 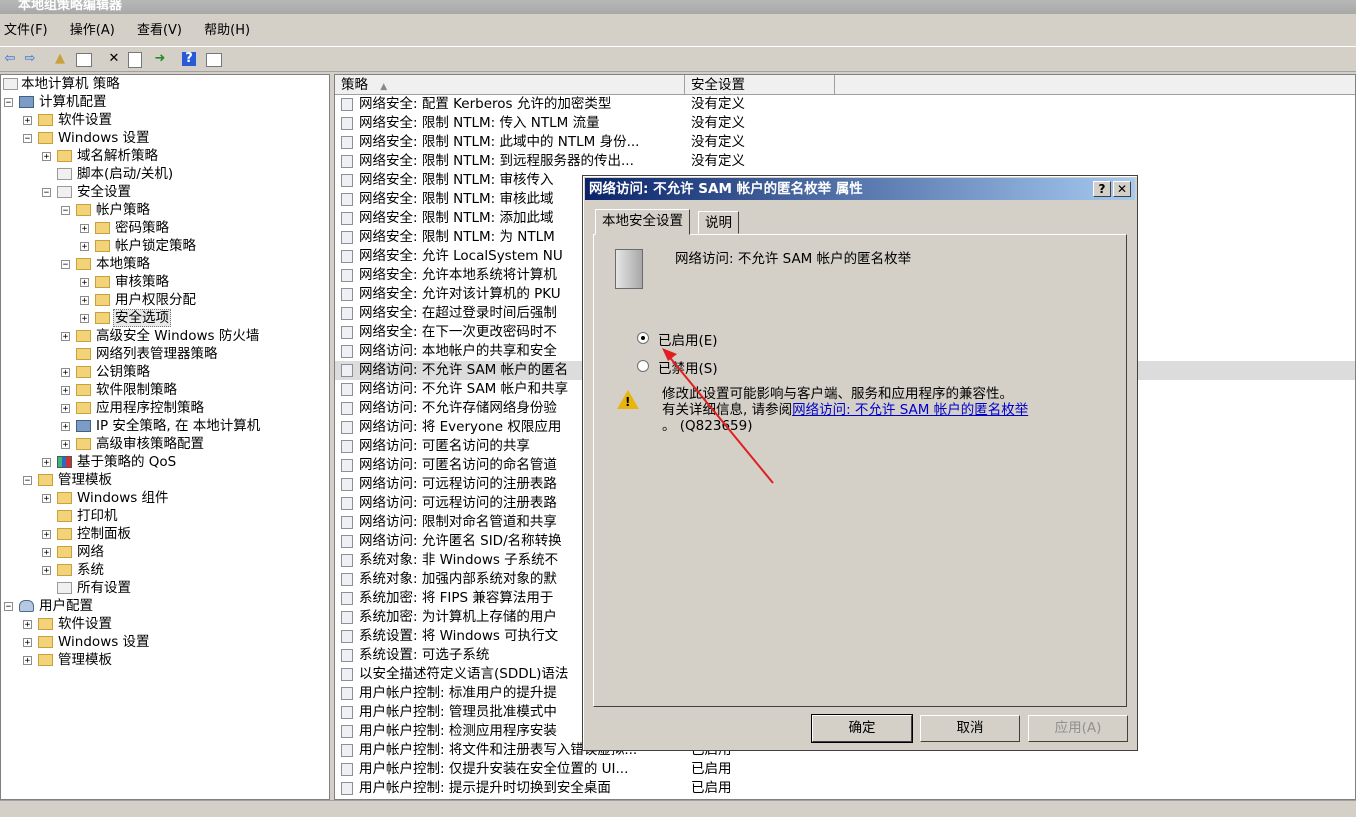 I want to click on annotation-arrow, so click(x=718, y=416).